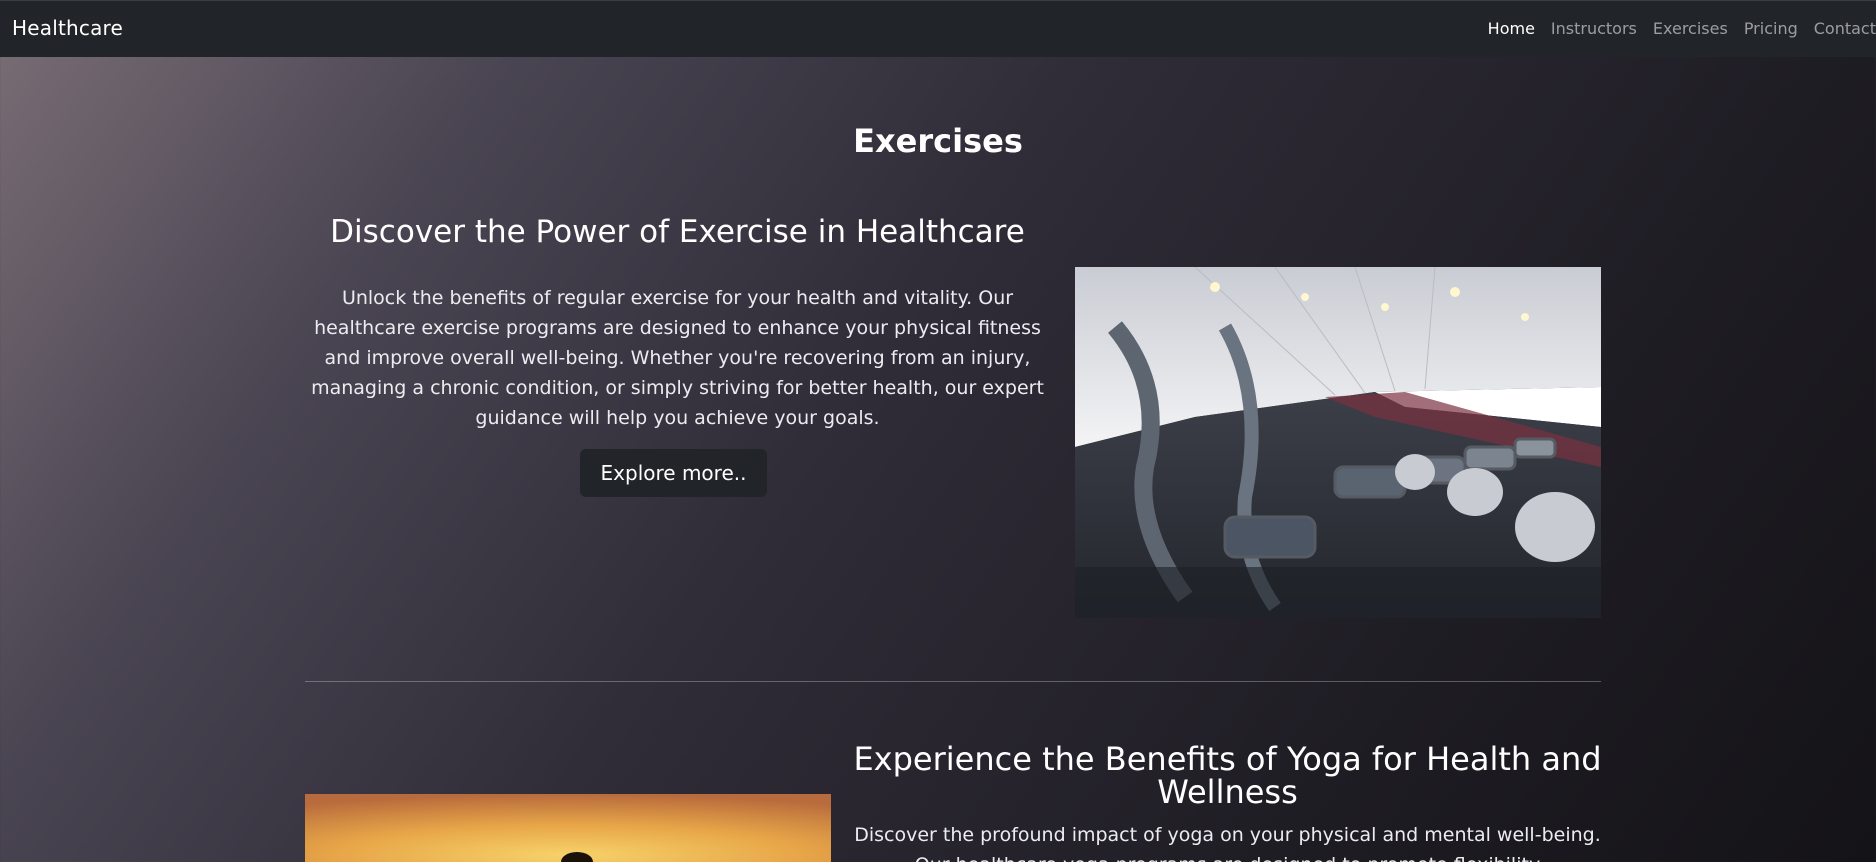  What do you see at coordinates (1511, 28) in the screenshot?
I see `nav-link-home: Home` at bounding box center [1511, 28].